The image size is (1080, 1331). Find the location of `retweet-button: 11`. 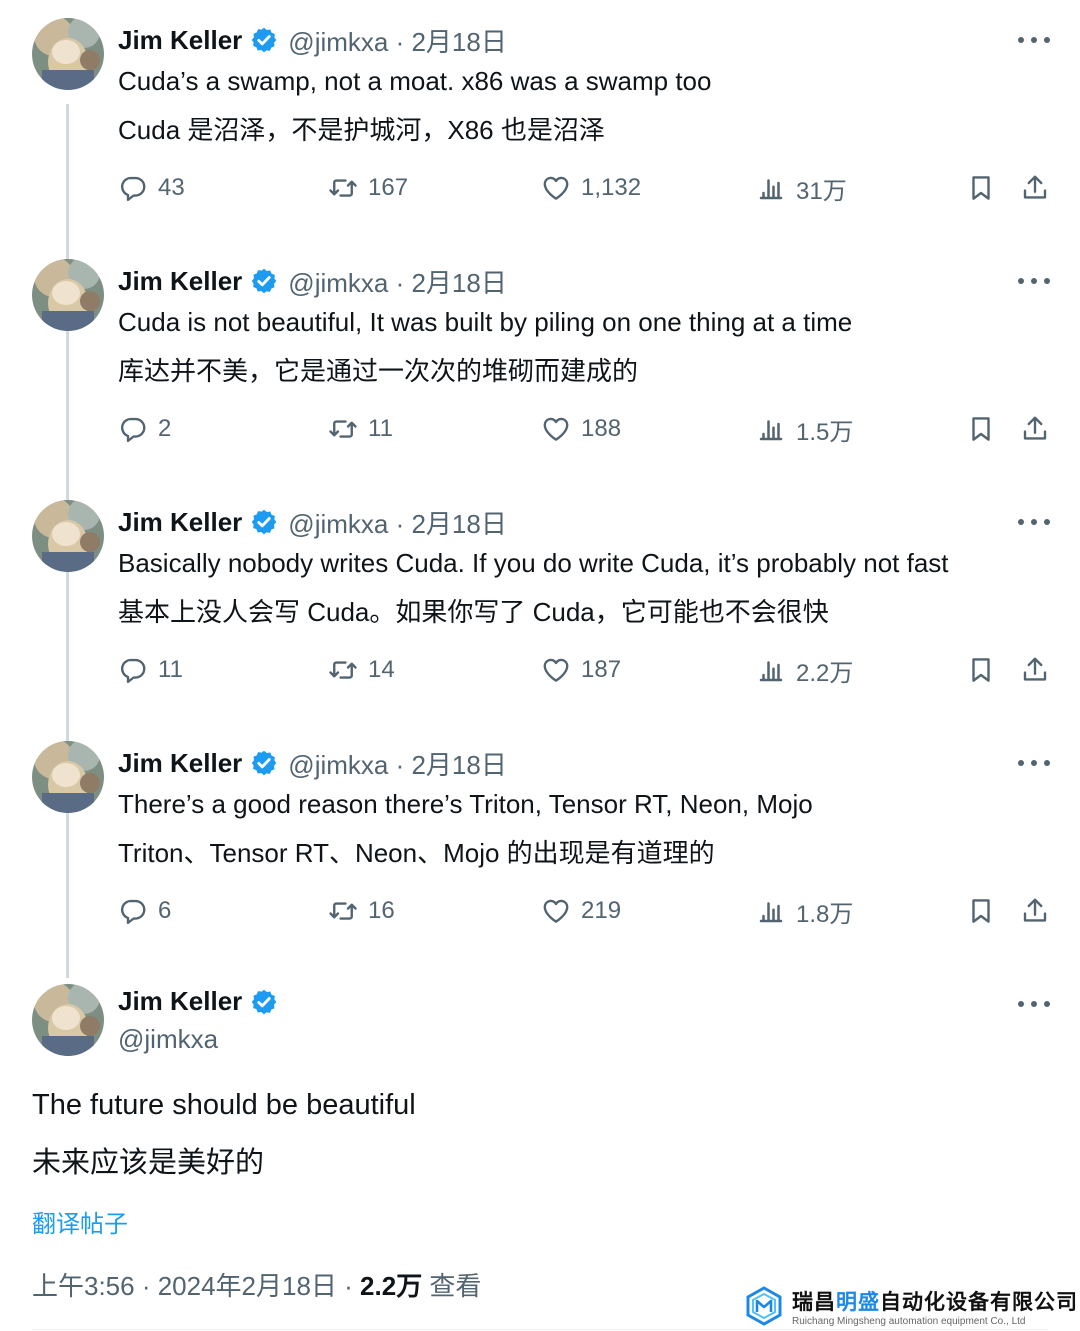

retweet-button: 11 is located at coordinates (360, 429).